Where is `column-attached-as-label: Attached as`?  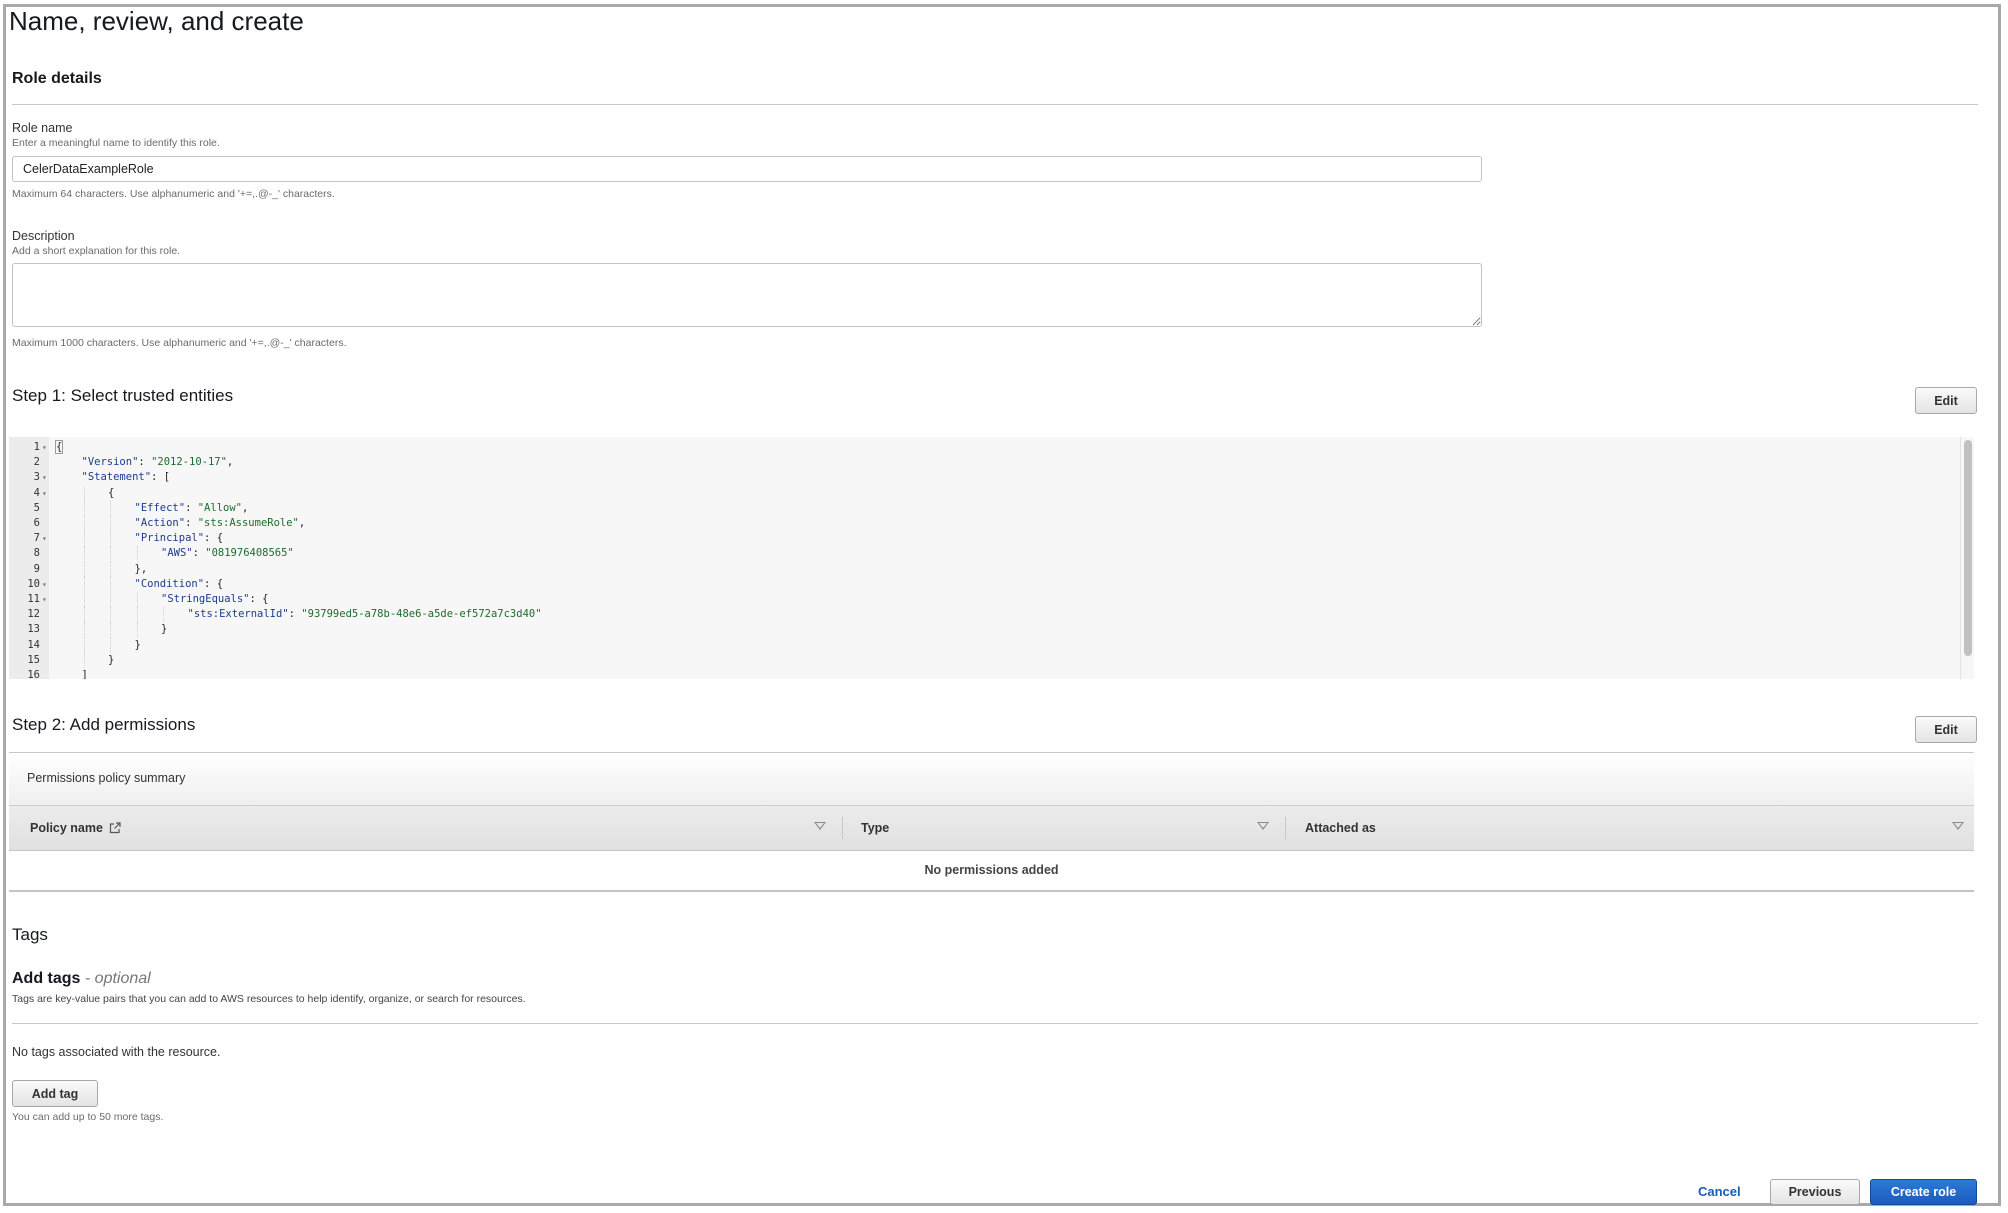
column-attached-as-label: Attached as is located at coordinates (1340, 828).